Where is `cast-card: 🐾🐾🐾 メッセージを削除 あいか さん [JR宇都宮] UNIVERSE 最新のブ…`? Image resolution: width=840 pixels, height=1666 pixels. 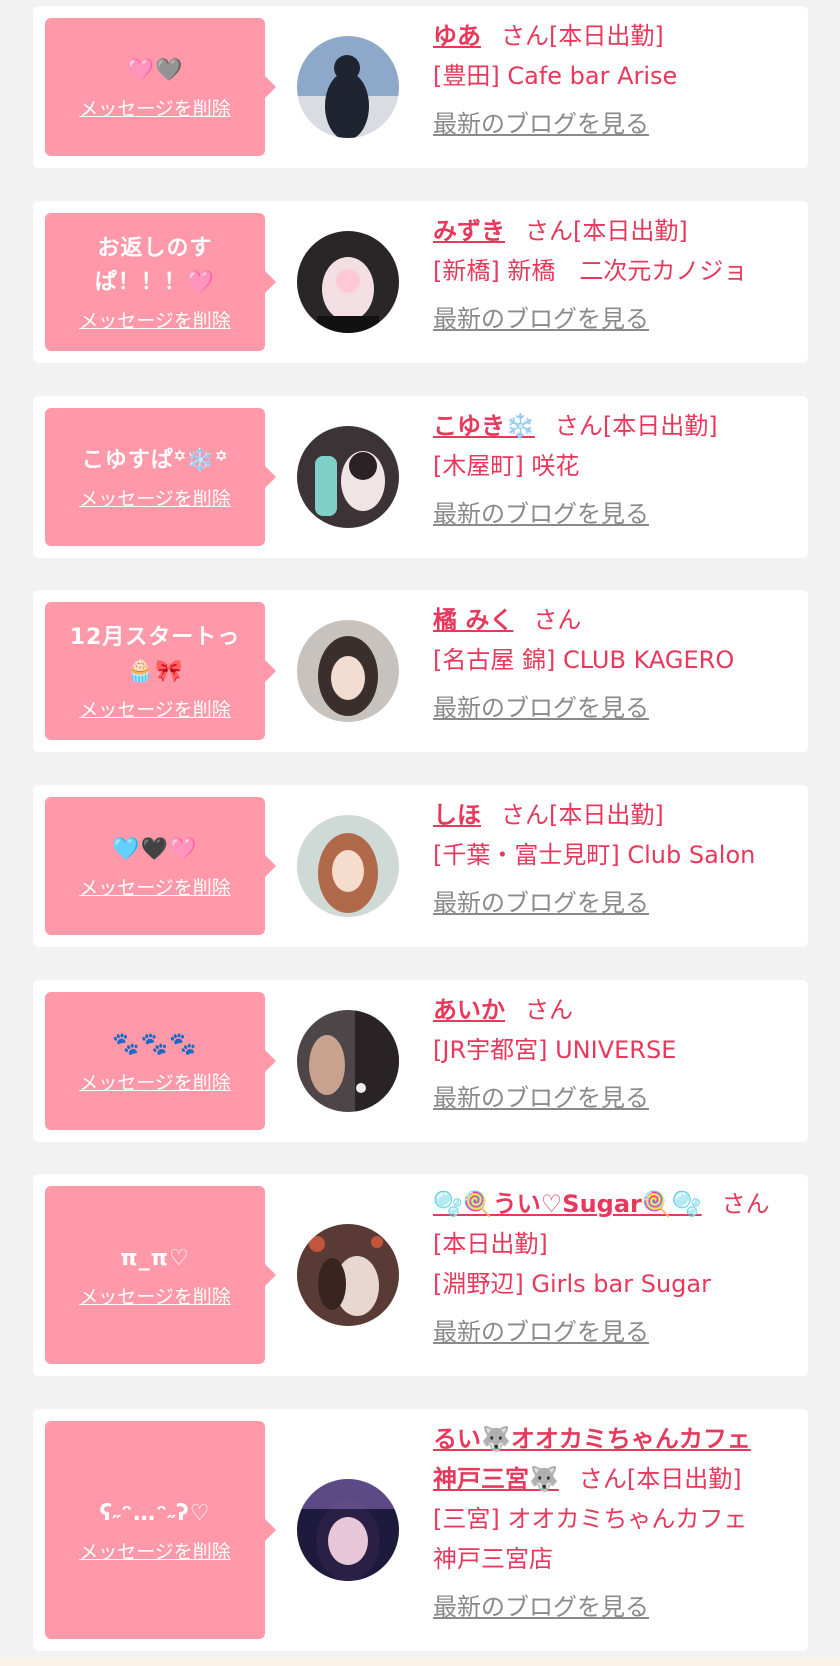
cast-card: 🐾🐾🐾 メッセージを削除 あいか さん [JR宇都宮] UNIVERSE 最新のブ… is located at coordinates (420, 1061).